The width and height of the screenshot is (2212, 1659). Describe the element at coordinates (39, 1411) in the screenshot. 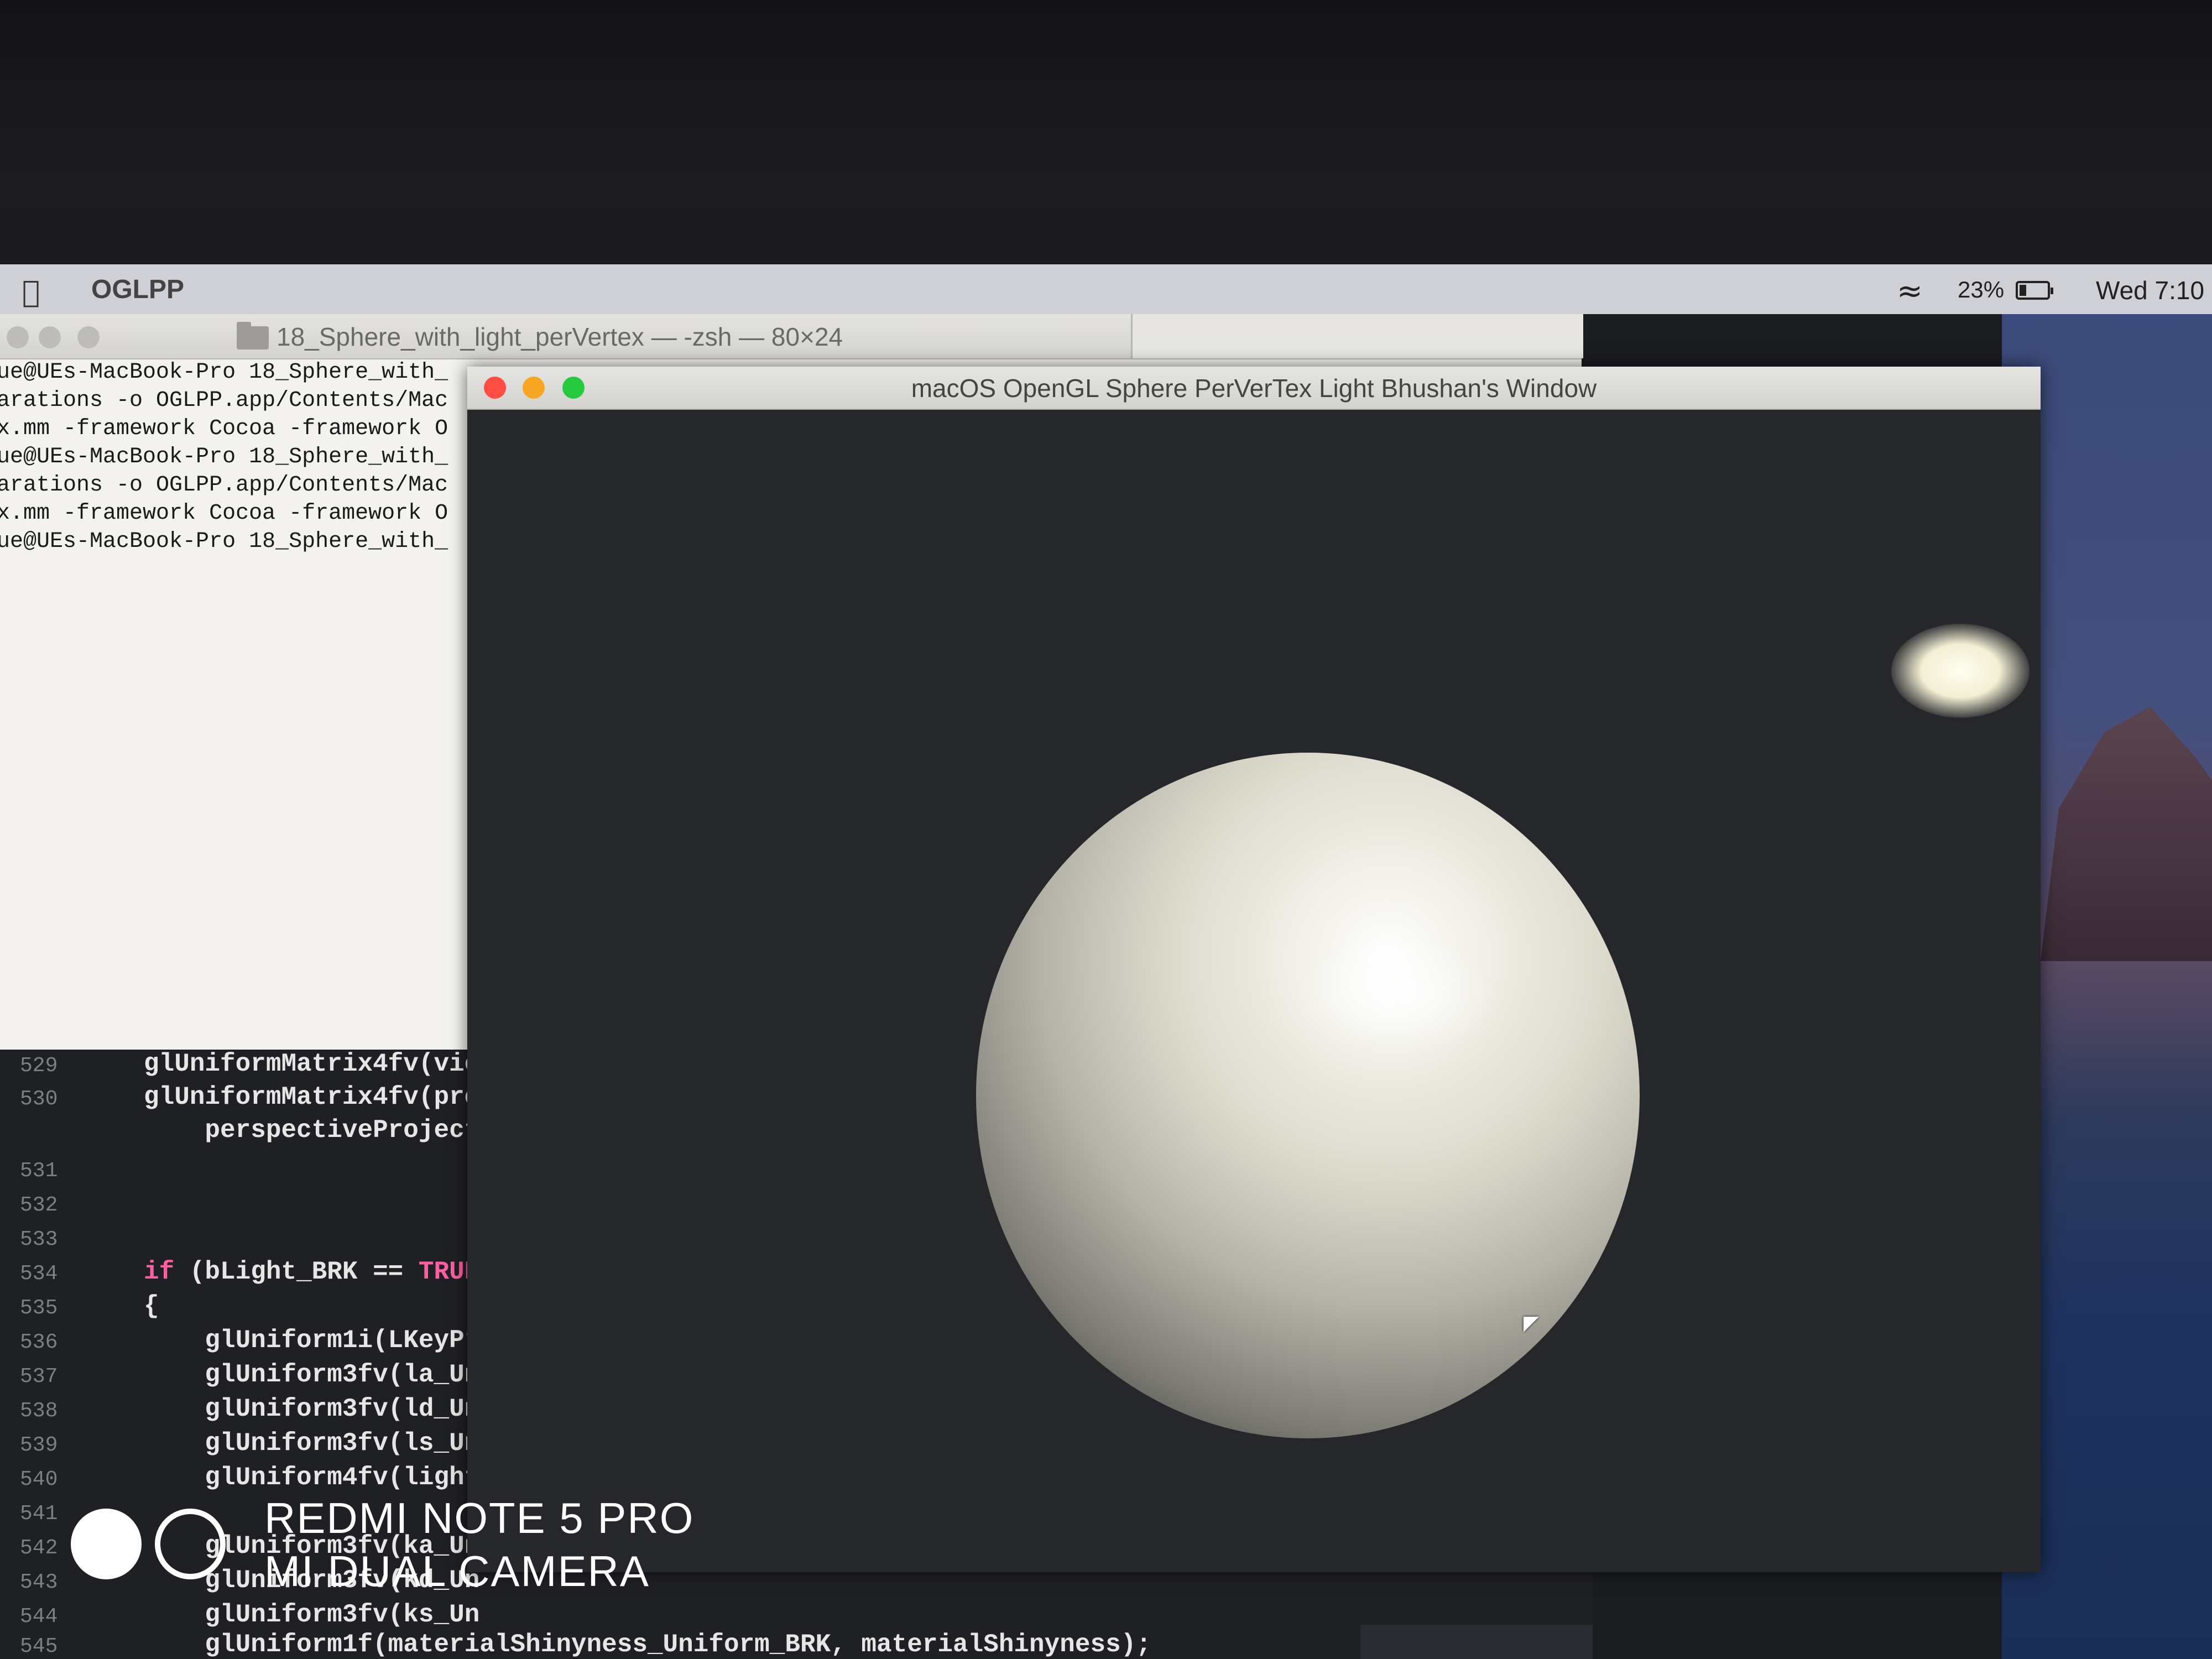

I see `line-number: 538` at that location.